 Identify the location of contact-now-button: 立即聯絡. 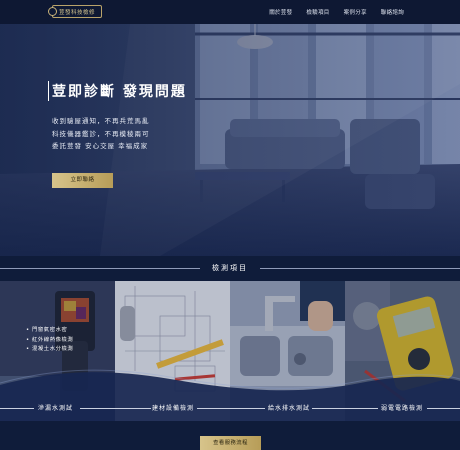
(82, 180).